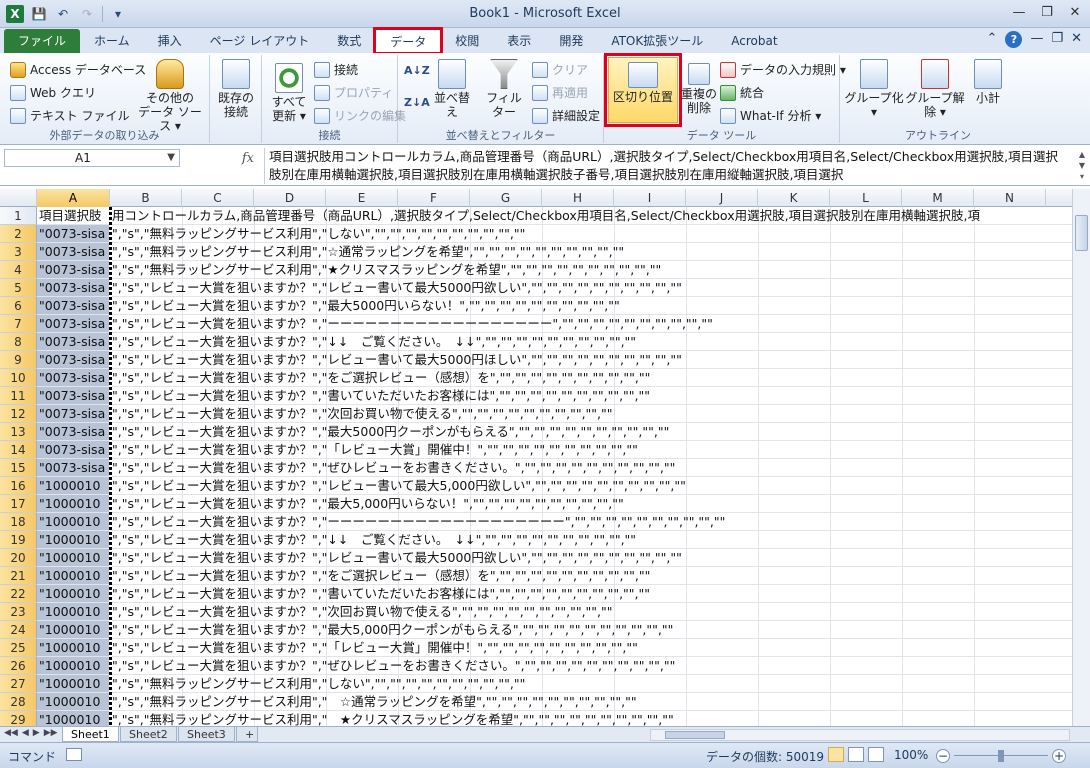 Image resolution: width=1090 pixels, height=768 pixels. Describe the element at coordinates (53, 92) in the screenshot. I see `web-query-button: Web クエリ` at that location.